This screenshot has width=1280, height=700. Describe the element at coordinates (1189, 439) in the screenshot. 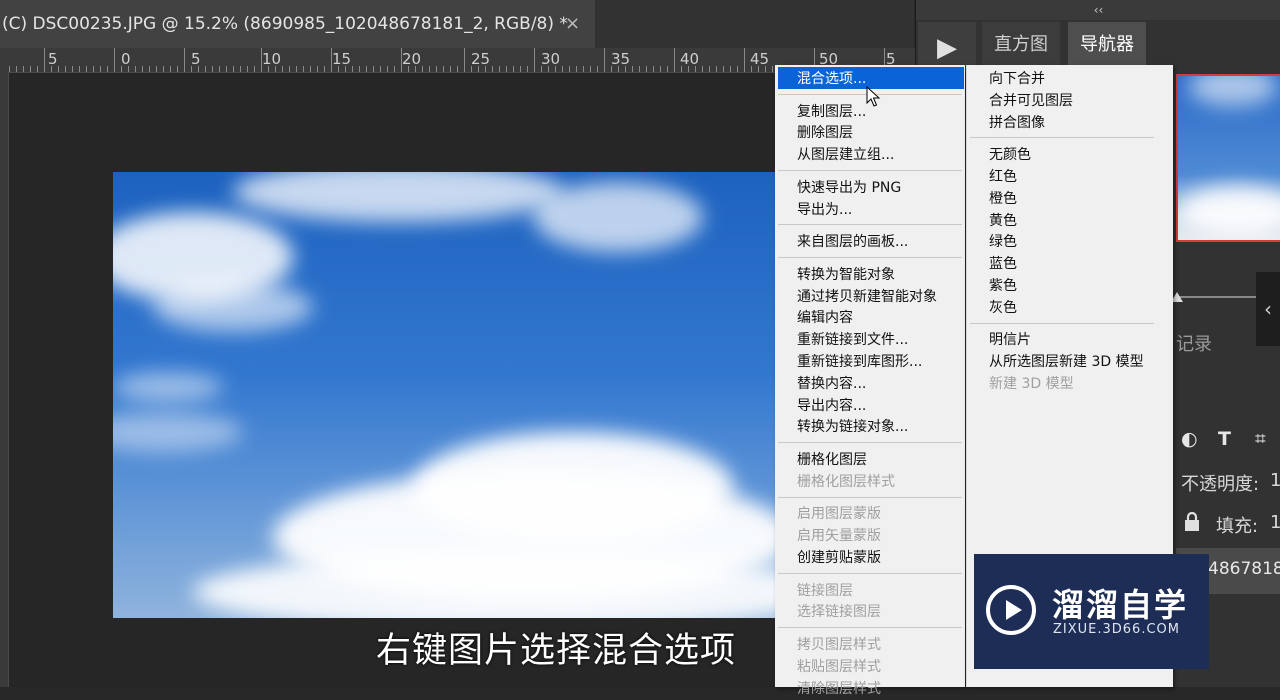

I see `adjustment-filter-icon: ◐` at that location.